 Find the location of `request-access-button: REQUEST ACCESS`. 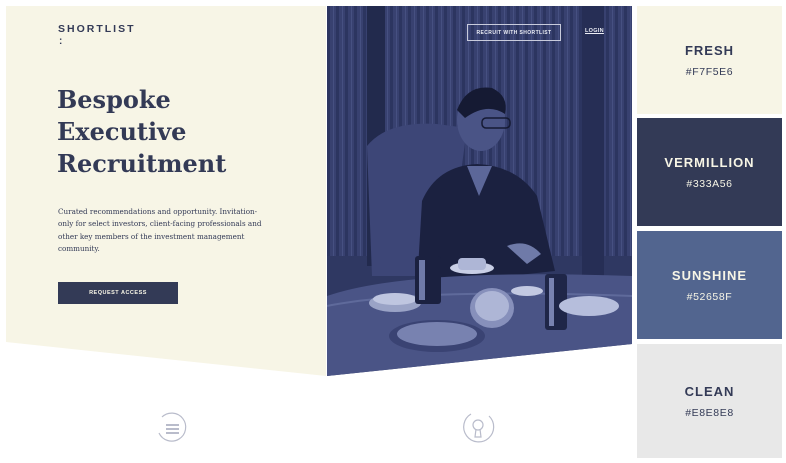

request-access-button: REQUEST ACCESS is located at coordinates (118, 293).